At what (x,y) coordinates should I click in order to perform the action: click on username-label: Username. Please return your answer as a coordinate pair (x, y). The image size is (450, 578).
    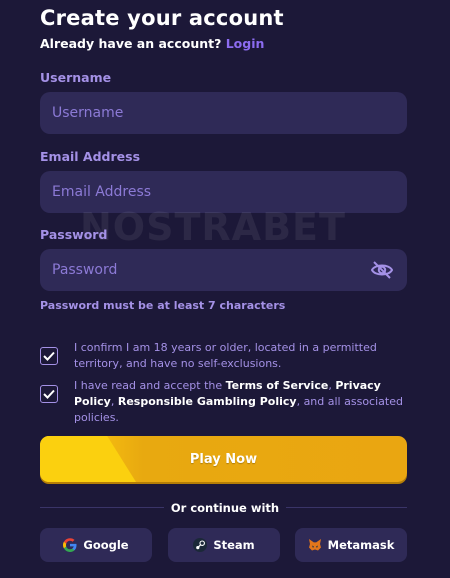
    Looking at the image, I should click on (76, 77).